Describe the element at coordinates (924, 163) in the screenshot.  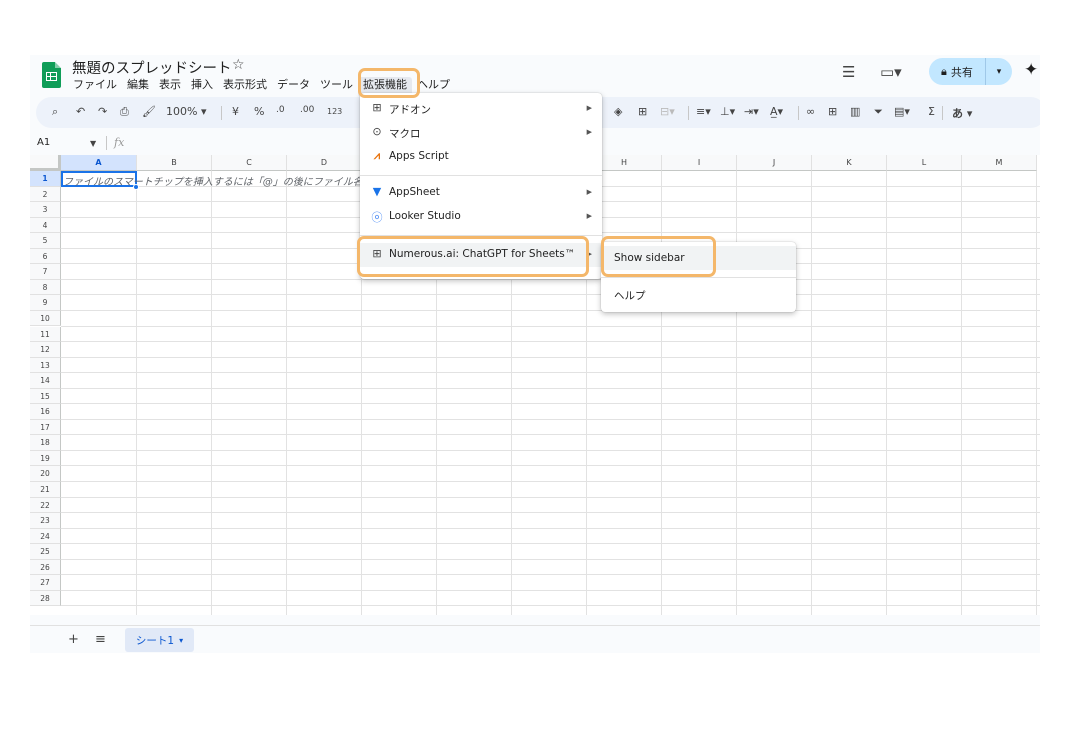
I see `column-header: L` at that location.